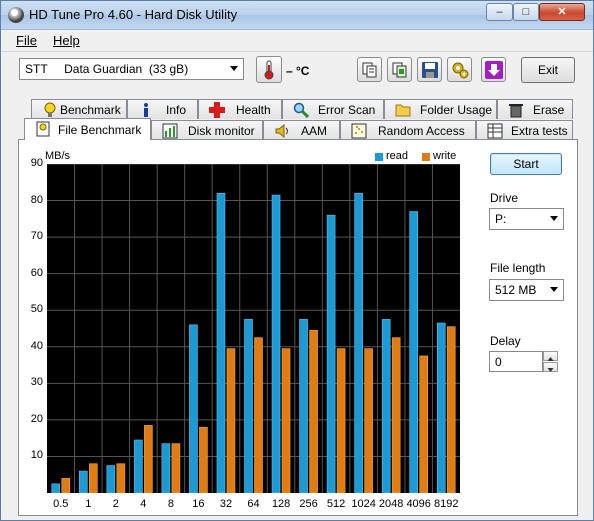 This screenshot has height=521, width=594. Describe the element at coordinates (281, 131) in the screenshot. I see `speaker-icon` at that location.